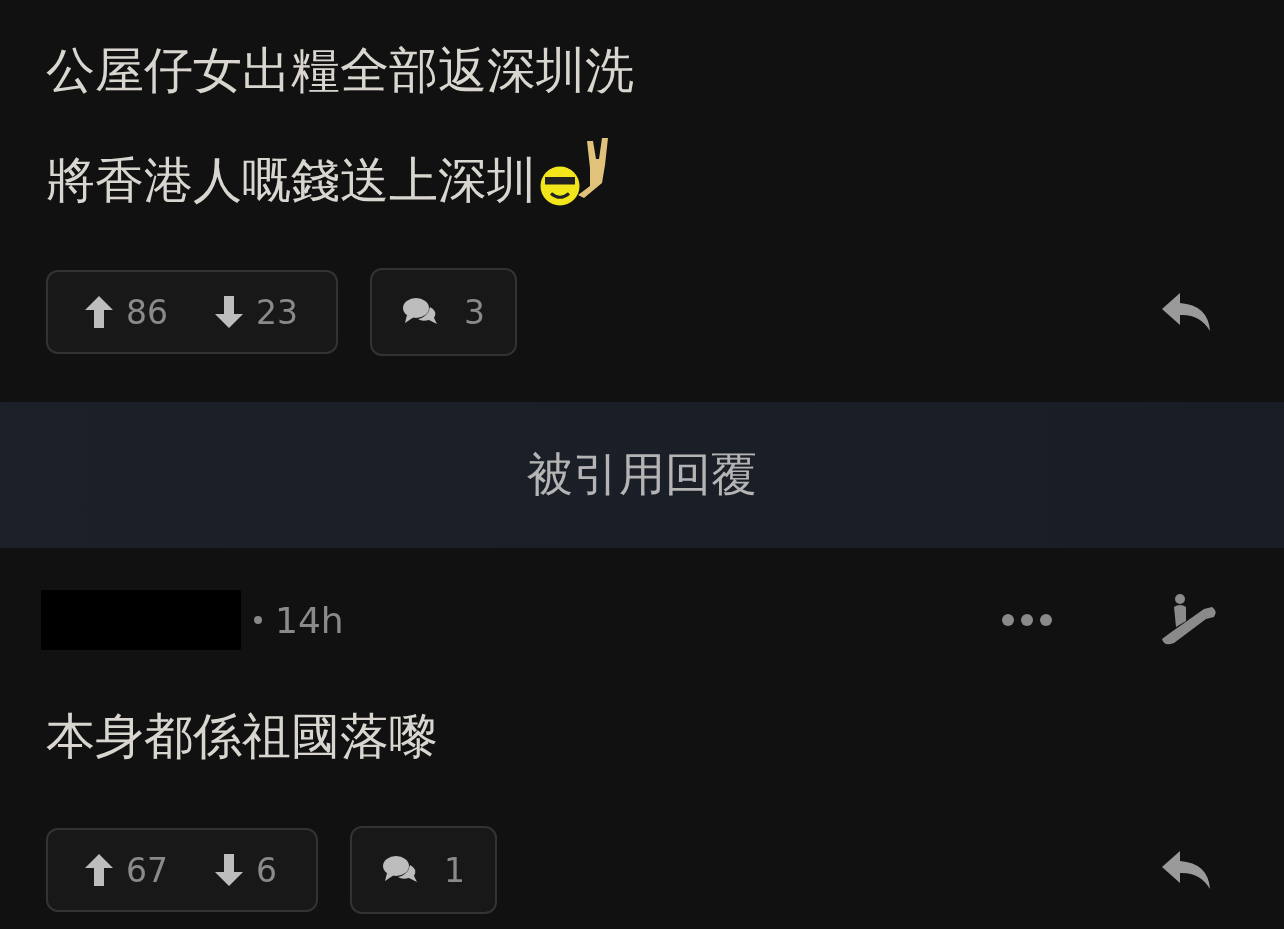 This screenshot has height=929, width=1284. I want to click on downvote-button: 23, so click(256, 312).